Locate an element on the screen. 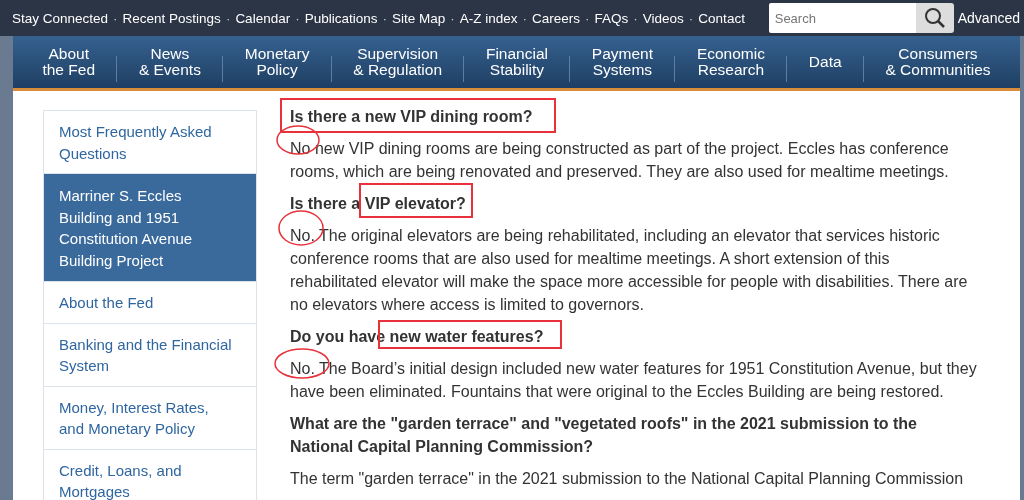 The width and height of the screenshot is (1024, 500). nav-tab: Economic Research is located at coordinates (731, 62).